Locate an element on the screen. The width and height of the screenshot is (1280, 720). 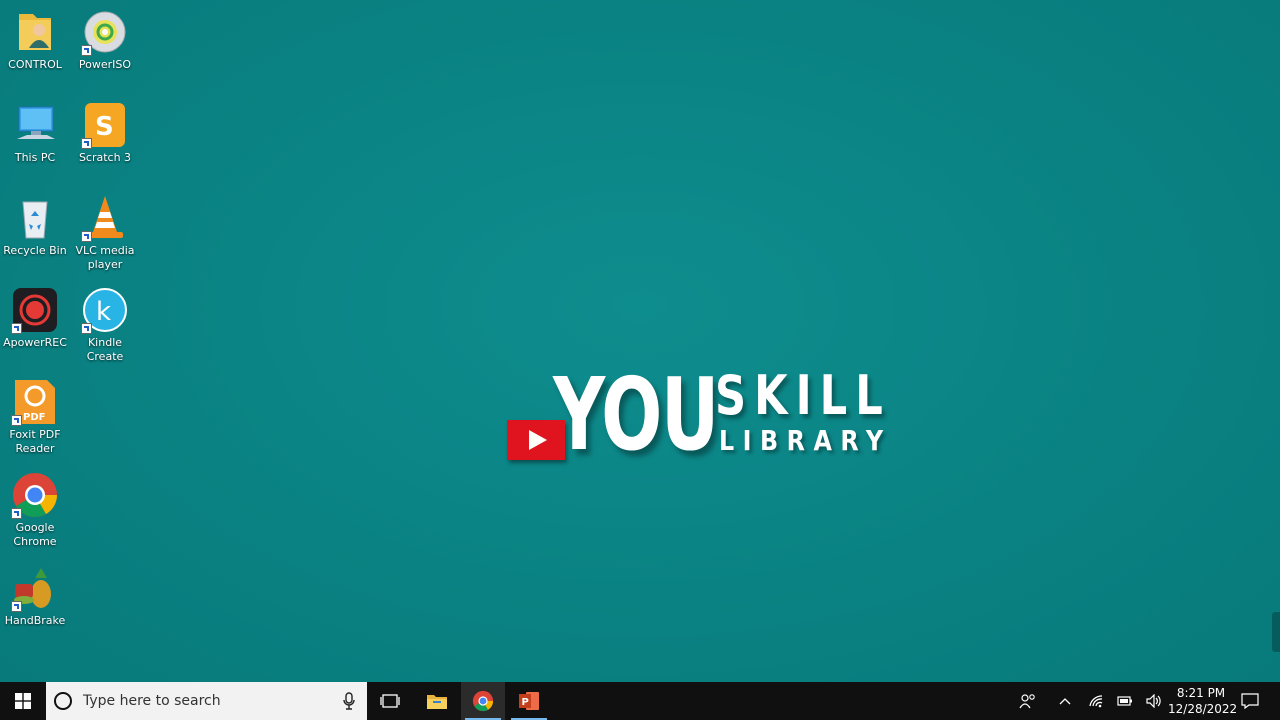
show-hidden-icons-button is located at coordinates (1065, 701).